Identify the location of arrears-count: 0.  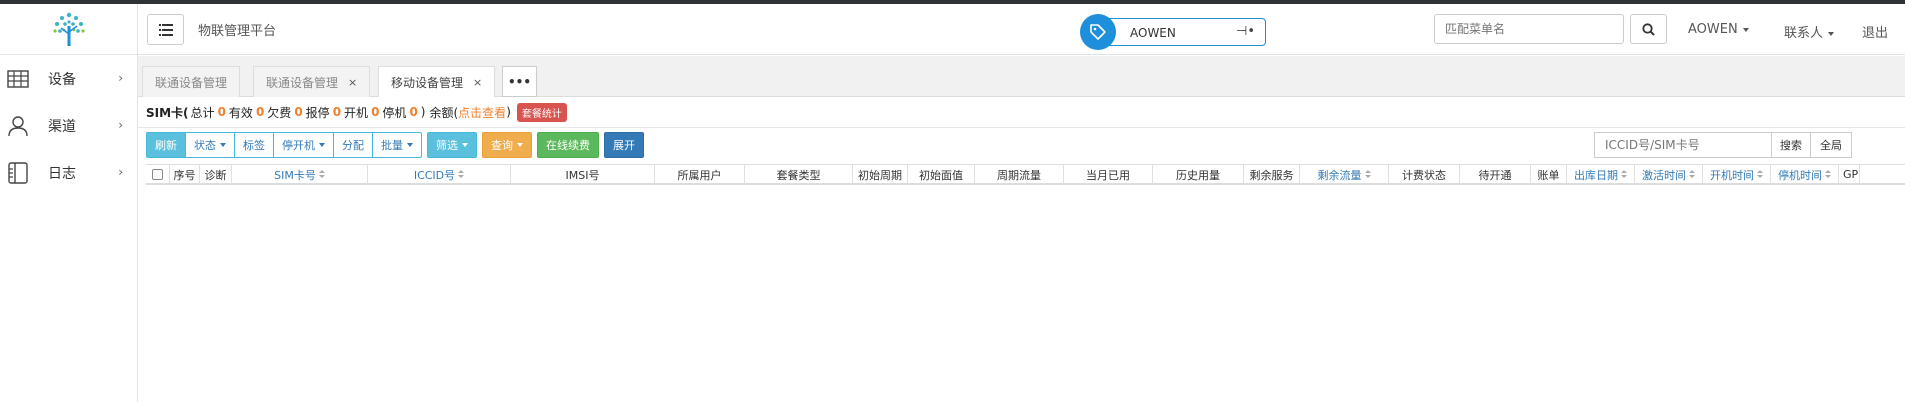
(298, 112).